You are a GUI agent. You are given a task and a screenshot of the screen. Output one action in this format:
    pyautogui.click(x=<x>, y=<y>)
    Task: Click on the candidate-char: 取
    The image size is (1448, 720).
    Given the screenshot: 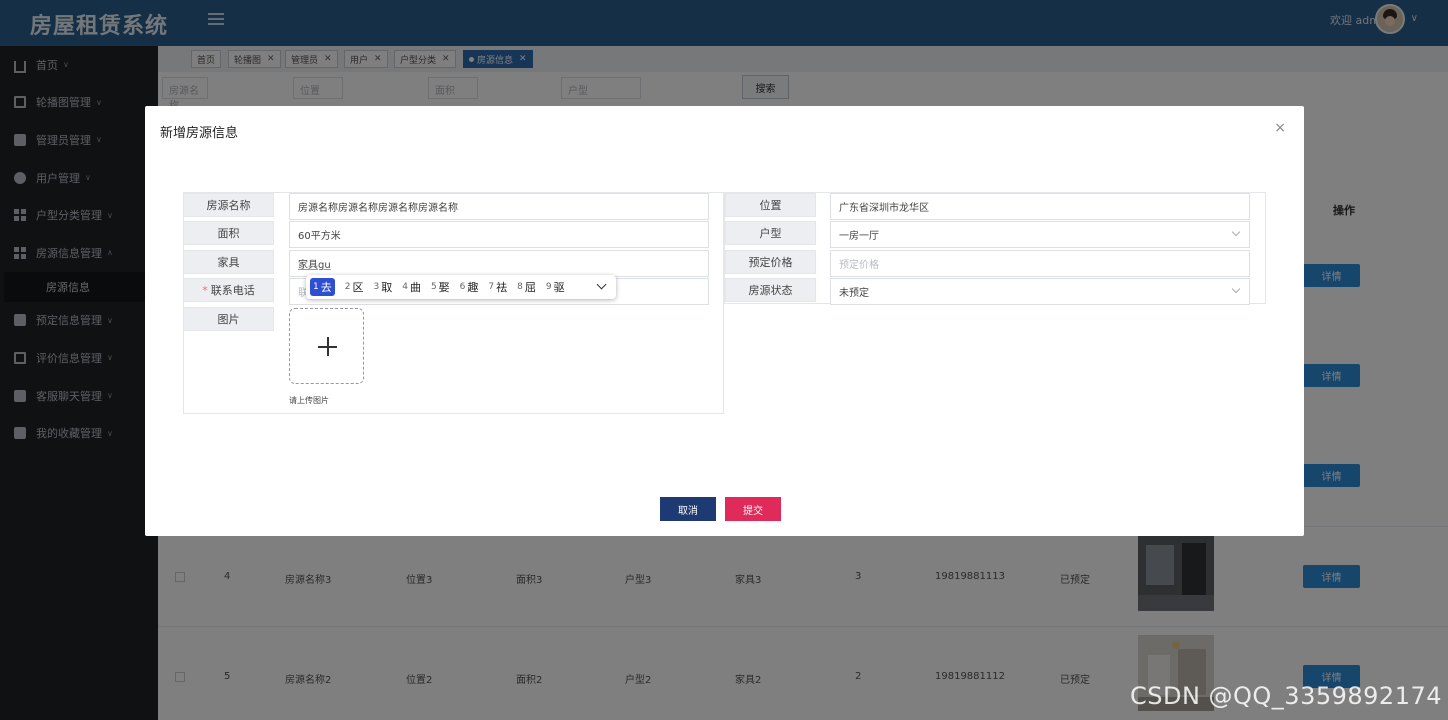 What is the action you would take?
    pyautogui.click(x=387, y=287)
    